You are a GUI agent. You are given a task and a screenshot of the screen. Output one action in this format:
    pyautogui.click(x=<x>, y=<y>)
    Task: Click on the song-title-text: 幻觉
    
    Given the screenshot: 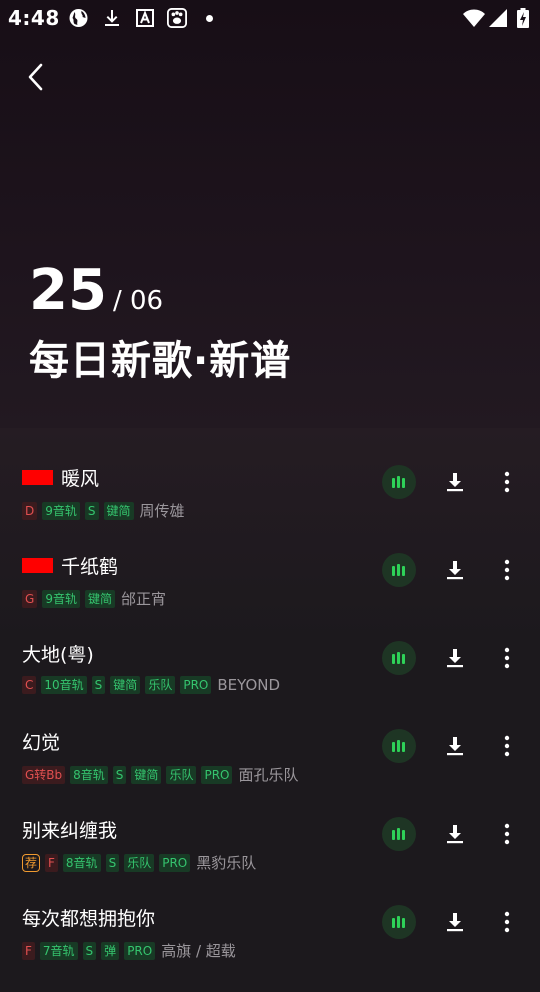 What is the action you would take?
    pyautogui.click(x=41, y=743)
    